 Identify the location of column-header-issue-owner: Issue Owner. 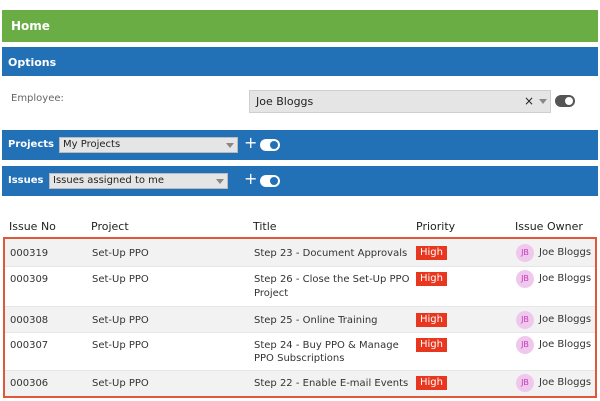
(549, 226).